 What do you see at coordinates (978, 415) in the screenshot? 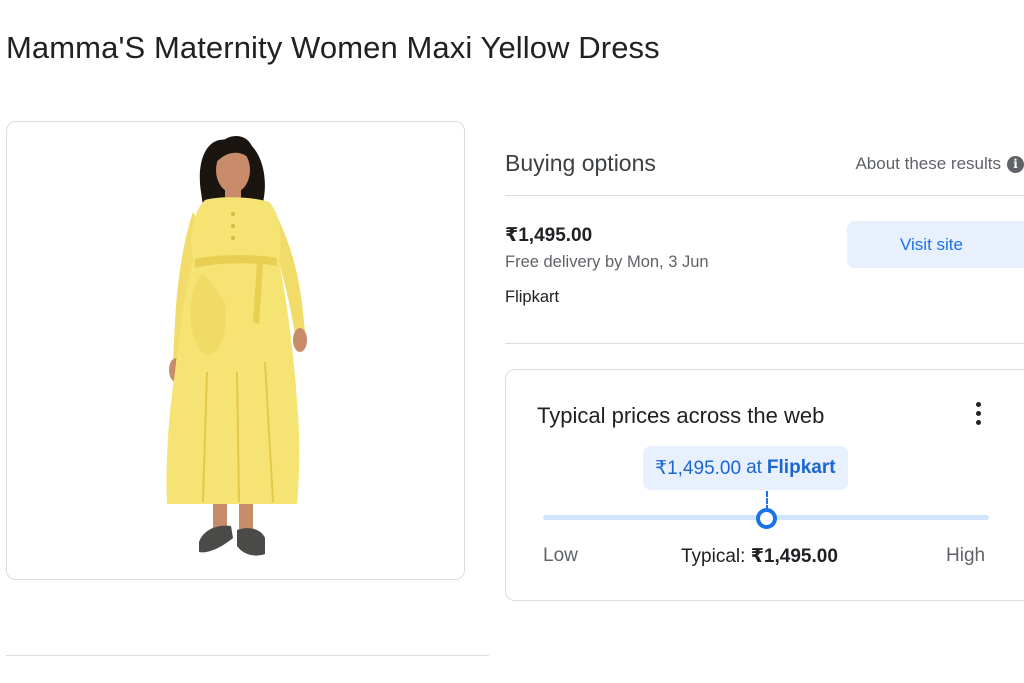
I see `more-vert-icon` at bounding box center [978, 415].